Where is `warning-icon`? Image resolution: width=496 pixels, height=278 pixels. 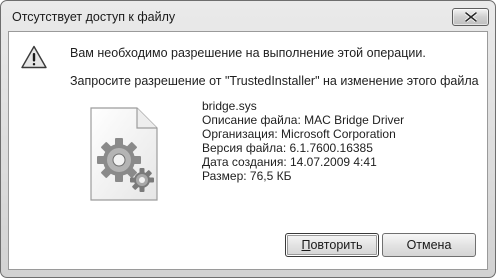 warning-icon is located at coordinates (34, 57).